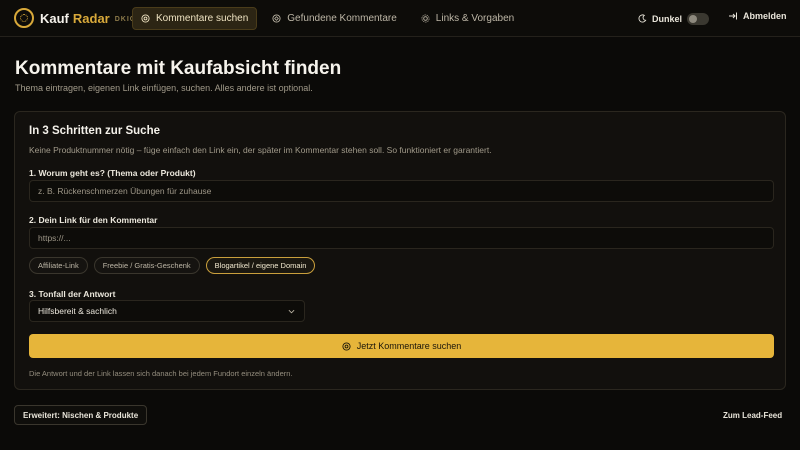  What do you see at coordinates (81, 415) in the screenshot?
I see `advanced-button: Erweitert: Nischen & Produkte` at bounding box center [81, 415].